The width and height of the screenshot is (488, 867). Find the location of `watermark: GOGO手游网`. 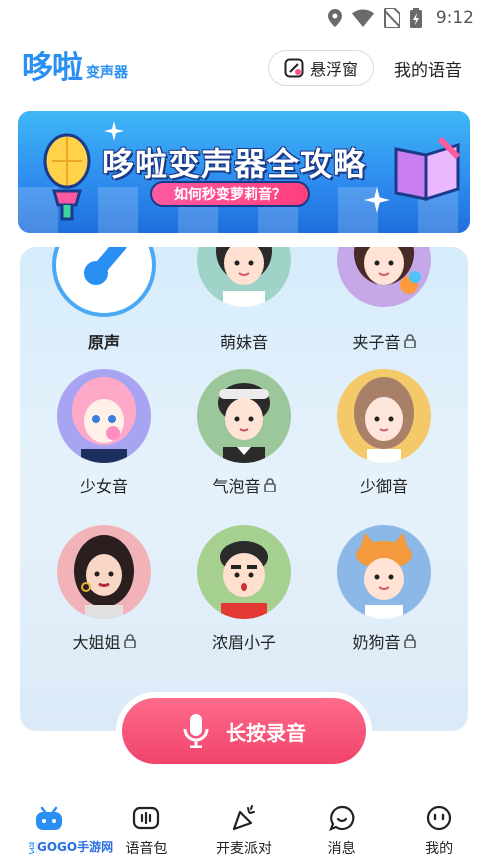

watermark: GOGO手游网 is located at coordinates (75, 846).